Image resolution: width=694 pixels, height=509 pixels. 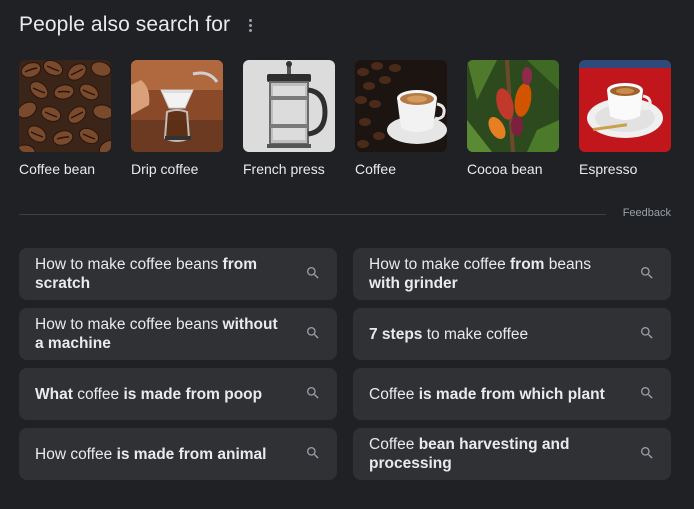 What do you see at coordinates (76, 454) in the screenshot?
I see `related-search-text-part: How coffee` at bounding box center [76, 454].